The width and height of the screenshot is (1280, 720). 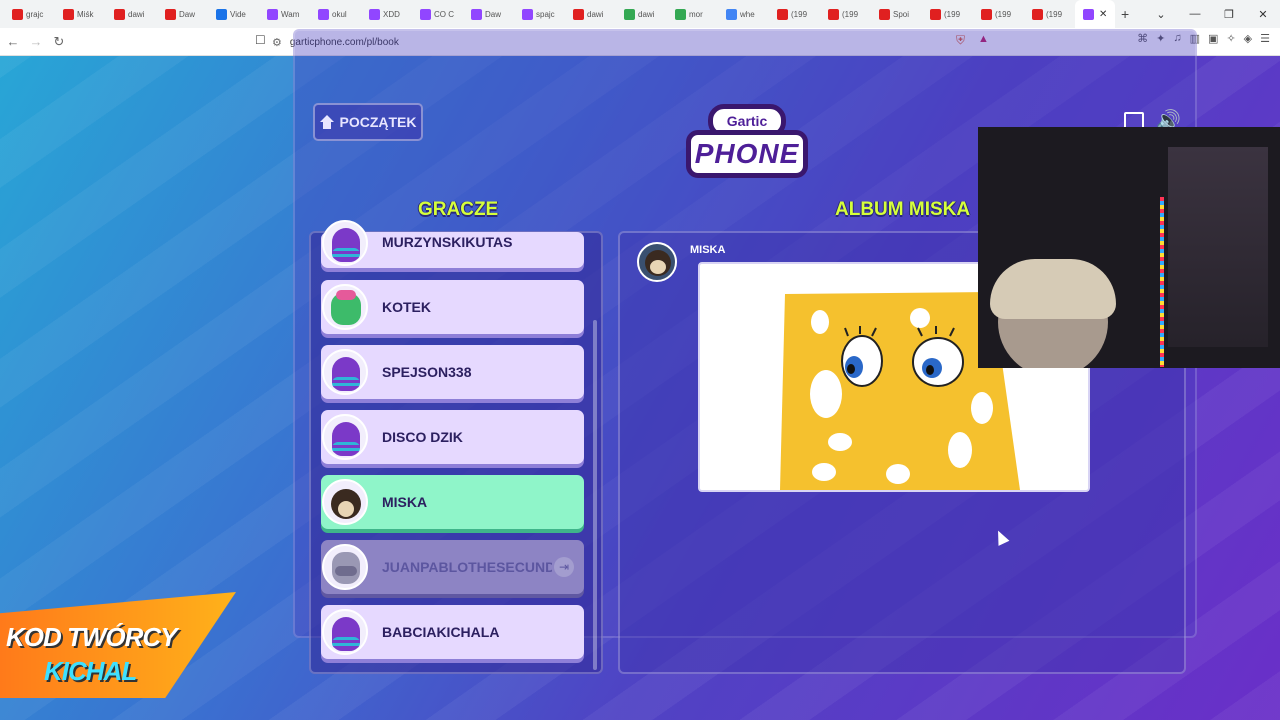 What do you see at coordinates (422, 437) in the screenshot?
I see `player-name: DISCO DZIK` at bounding box center [422, 437].